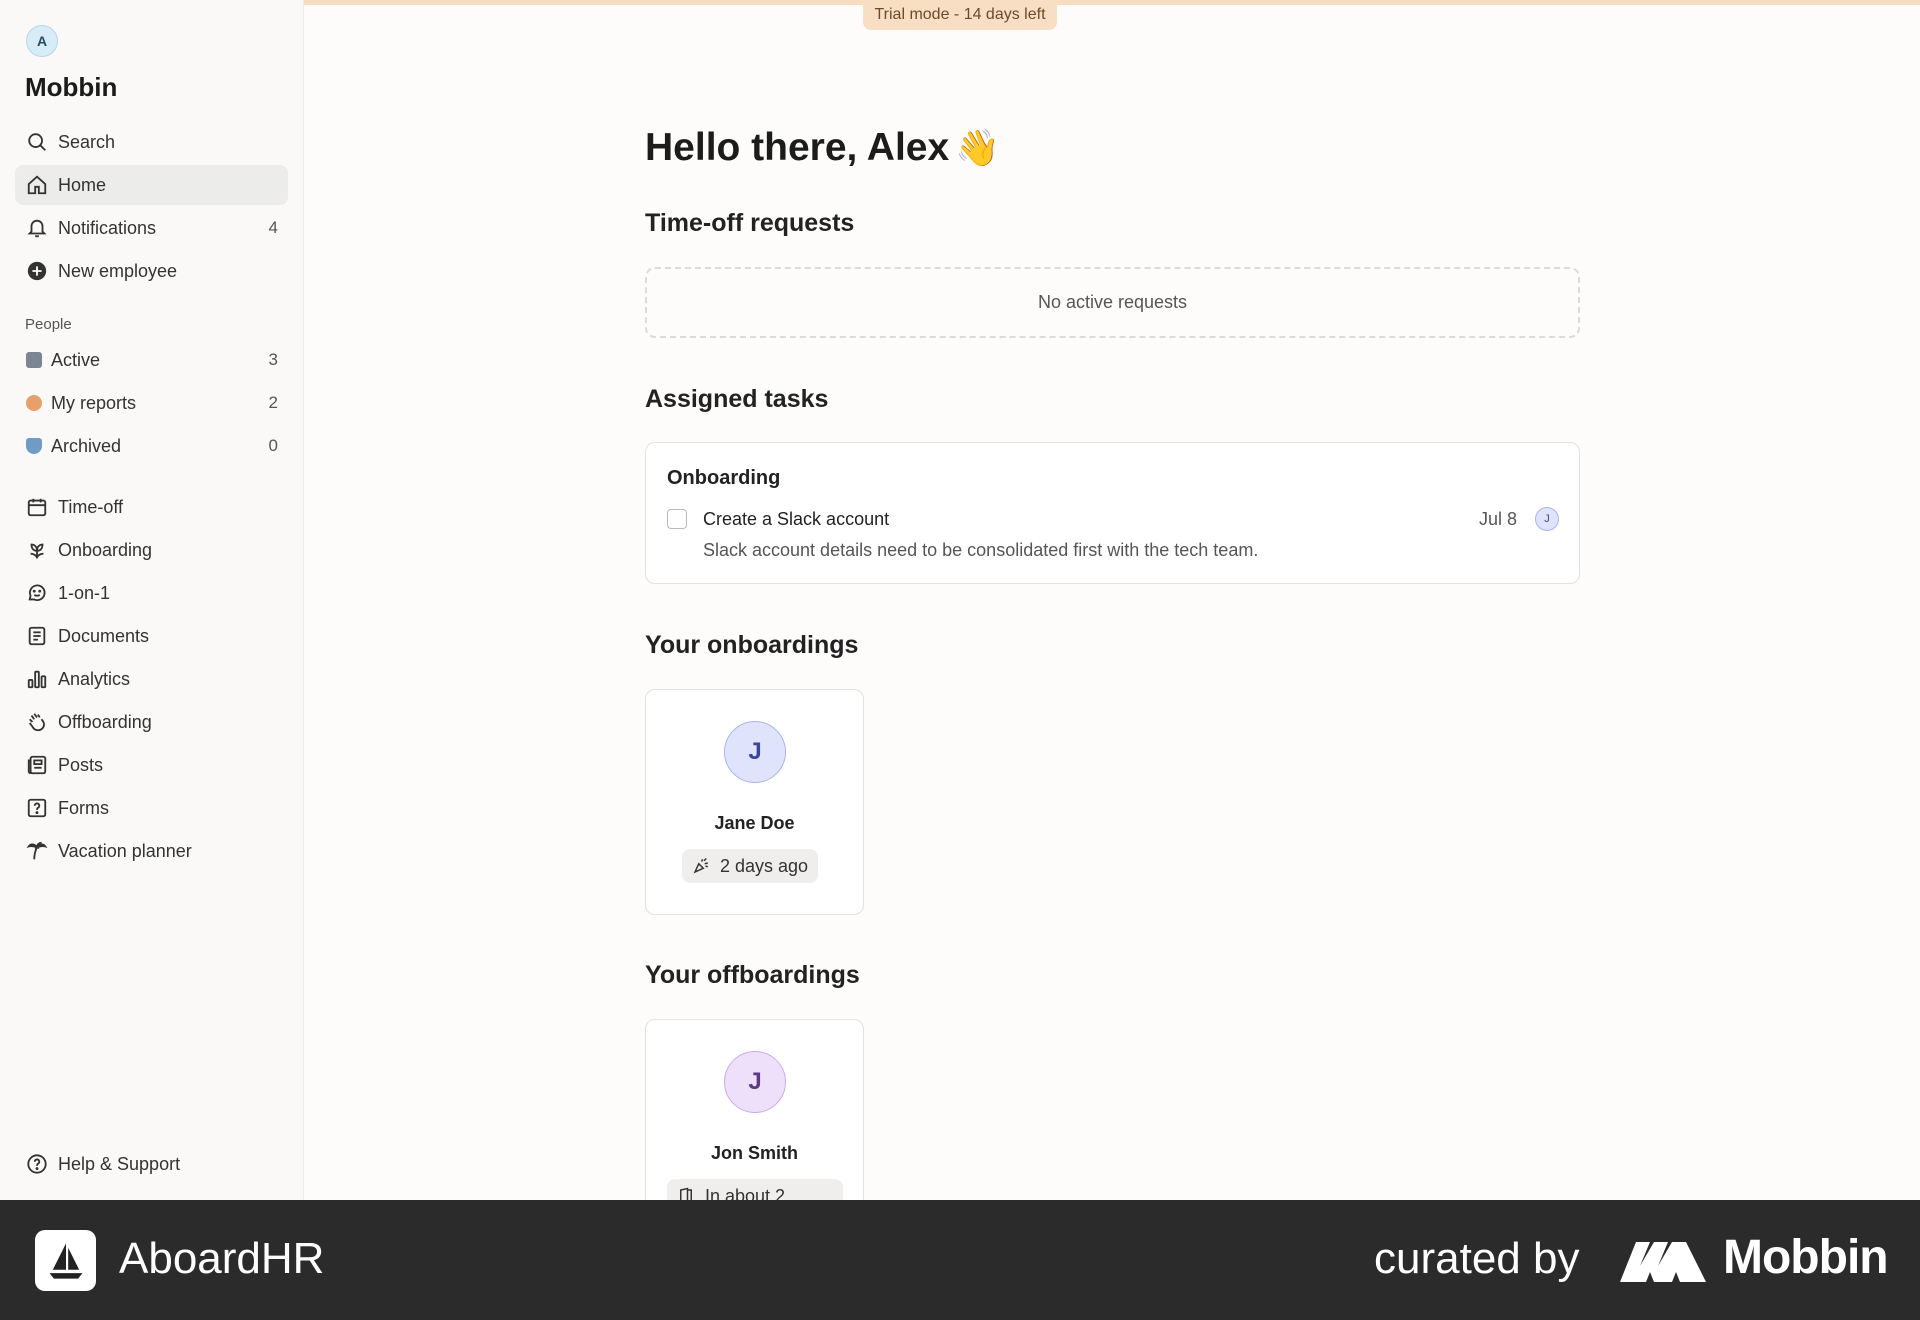 The height and width of the screenshot is (1320, 1920). Describe the element at coordinates (960, 1260) in the screenshot. I see `mobbin-footer: AboardHR curated by Mobbin` at that location.